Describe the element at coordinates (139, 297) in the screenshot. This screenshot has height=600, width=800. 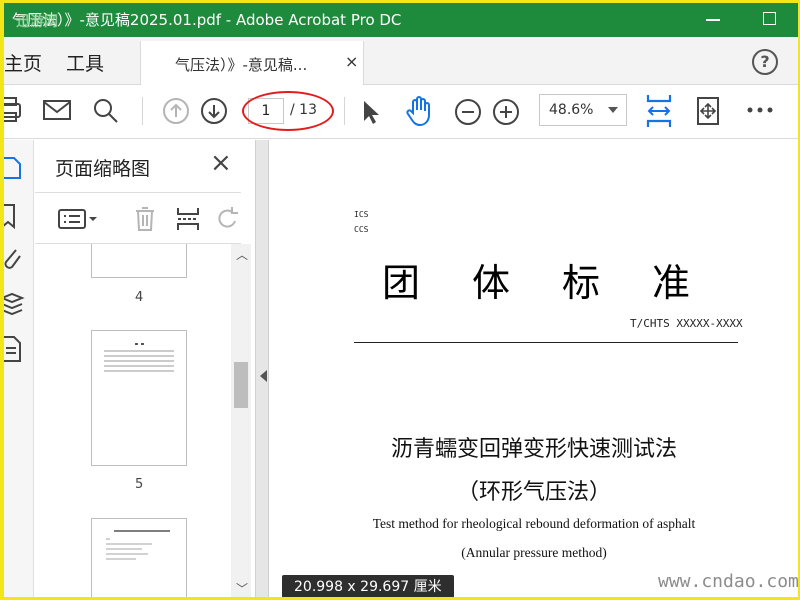
I see `thumbnail-label: 4` at that location.